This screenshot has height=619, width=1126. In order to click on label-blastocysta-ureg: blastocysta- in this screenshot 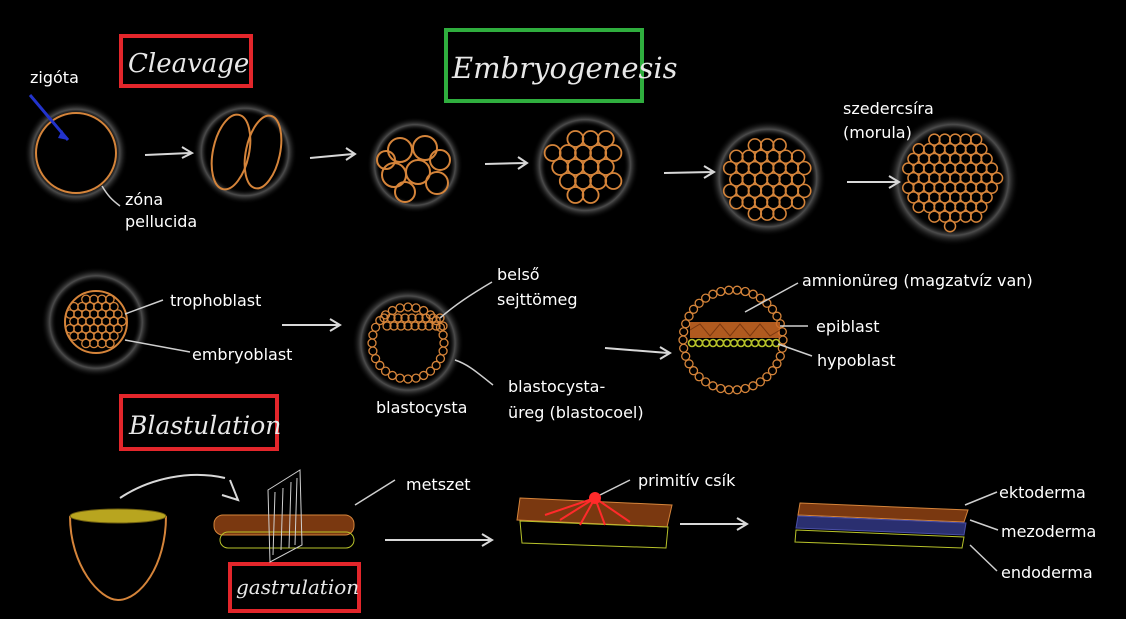, I will do `click(557, 386)`.